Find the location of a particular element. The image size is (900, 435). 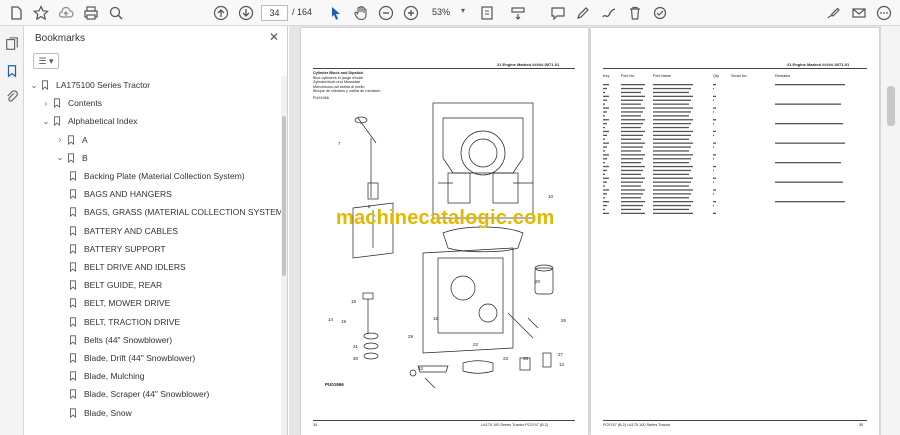

star-icon is located at coordinates (41, 13).